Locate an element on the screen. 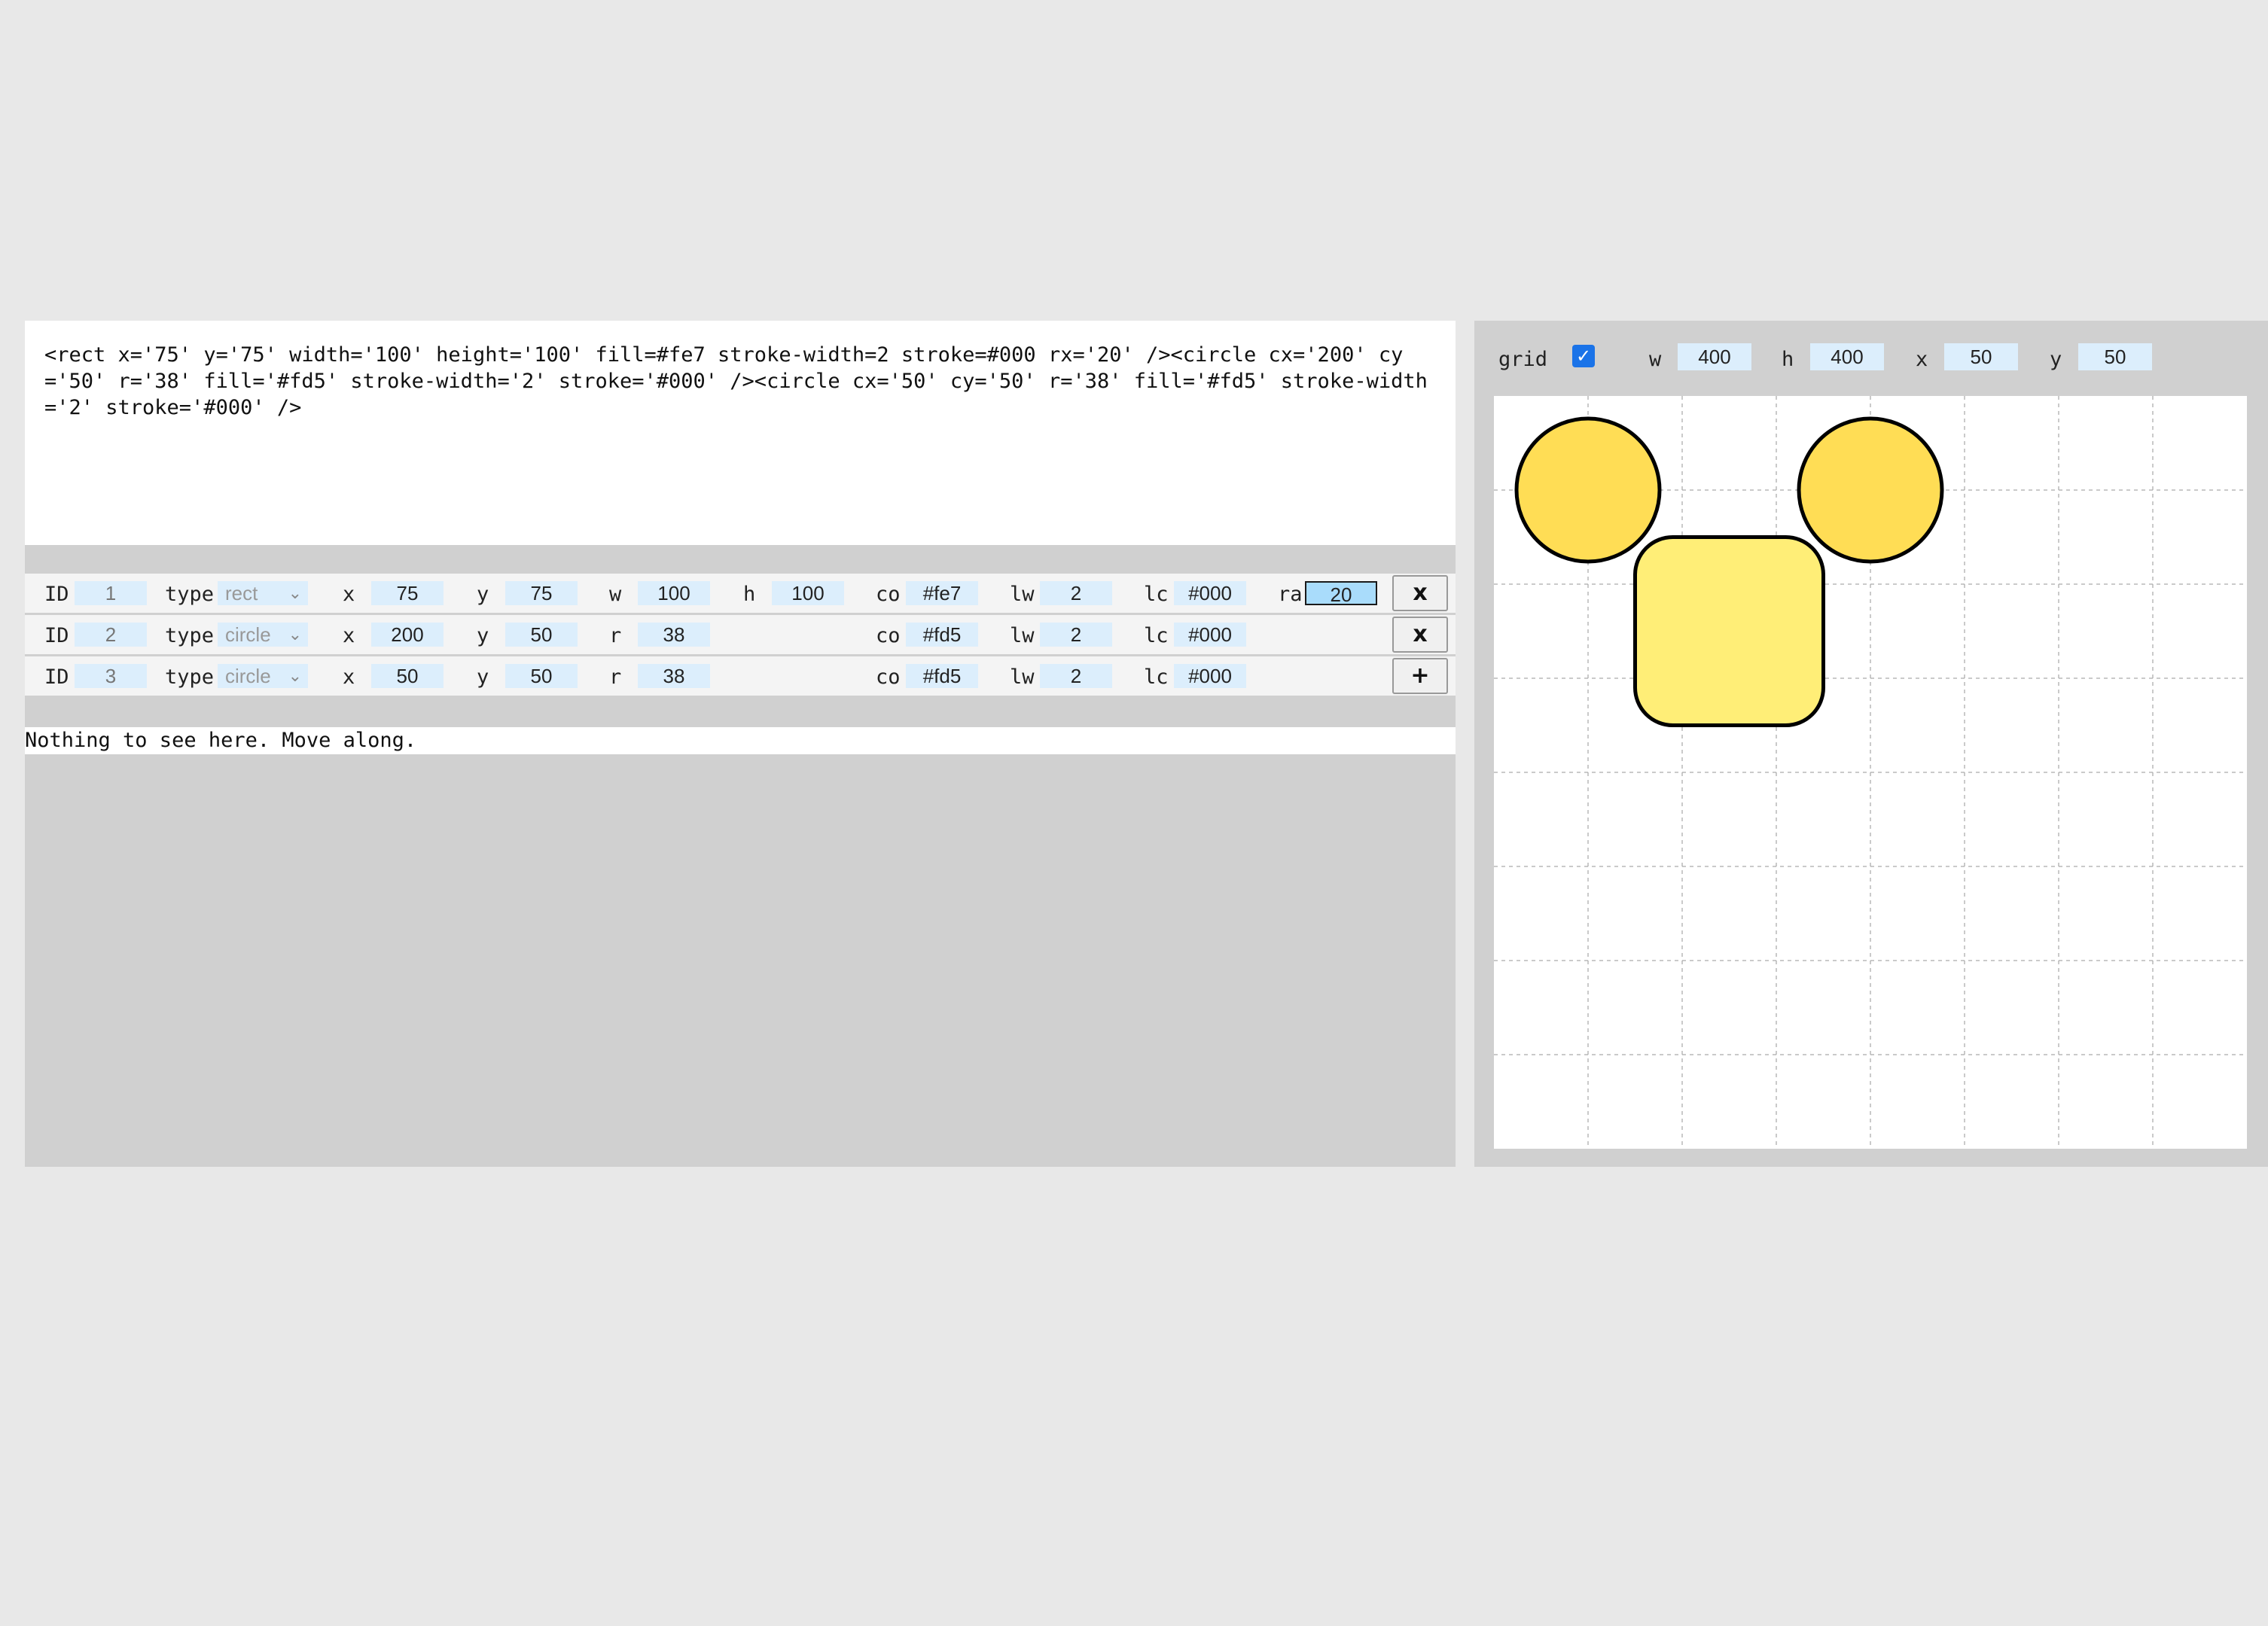 Image resolution: width=2268 pixels, height=1626 pixels. shape-layer is located at coordinates (1729, 571).